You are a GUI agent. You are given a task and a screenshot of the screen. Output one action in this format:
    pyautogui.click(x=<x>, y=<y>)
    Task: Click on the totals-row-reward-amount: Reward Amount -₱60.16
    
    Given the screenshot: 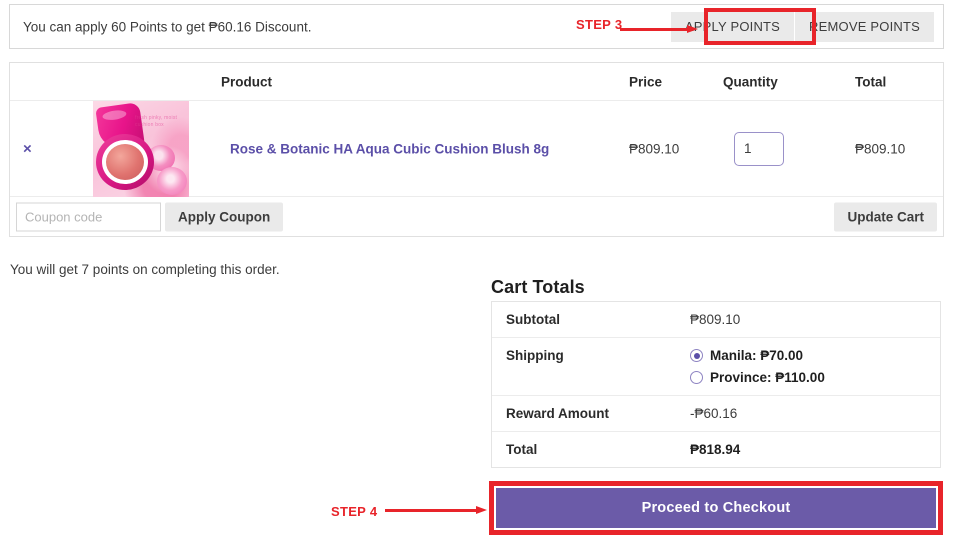 What is the action you would take?
    pyautogui.click(x=716, y=414)
    